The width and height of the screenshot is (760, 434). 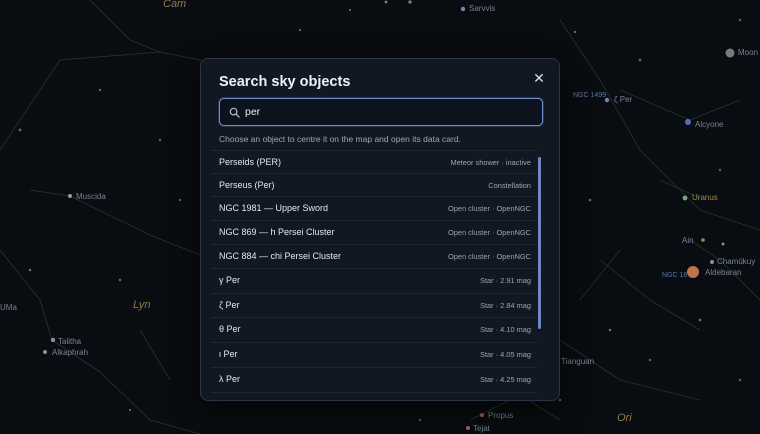 I want to click on result-row: ζ Per Star · 2.84 mag, so click(x=374, y=306).